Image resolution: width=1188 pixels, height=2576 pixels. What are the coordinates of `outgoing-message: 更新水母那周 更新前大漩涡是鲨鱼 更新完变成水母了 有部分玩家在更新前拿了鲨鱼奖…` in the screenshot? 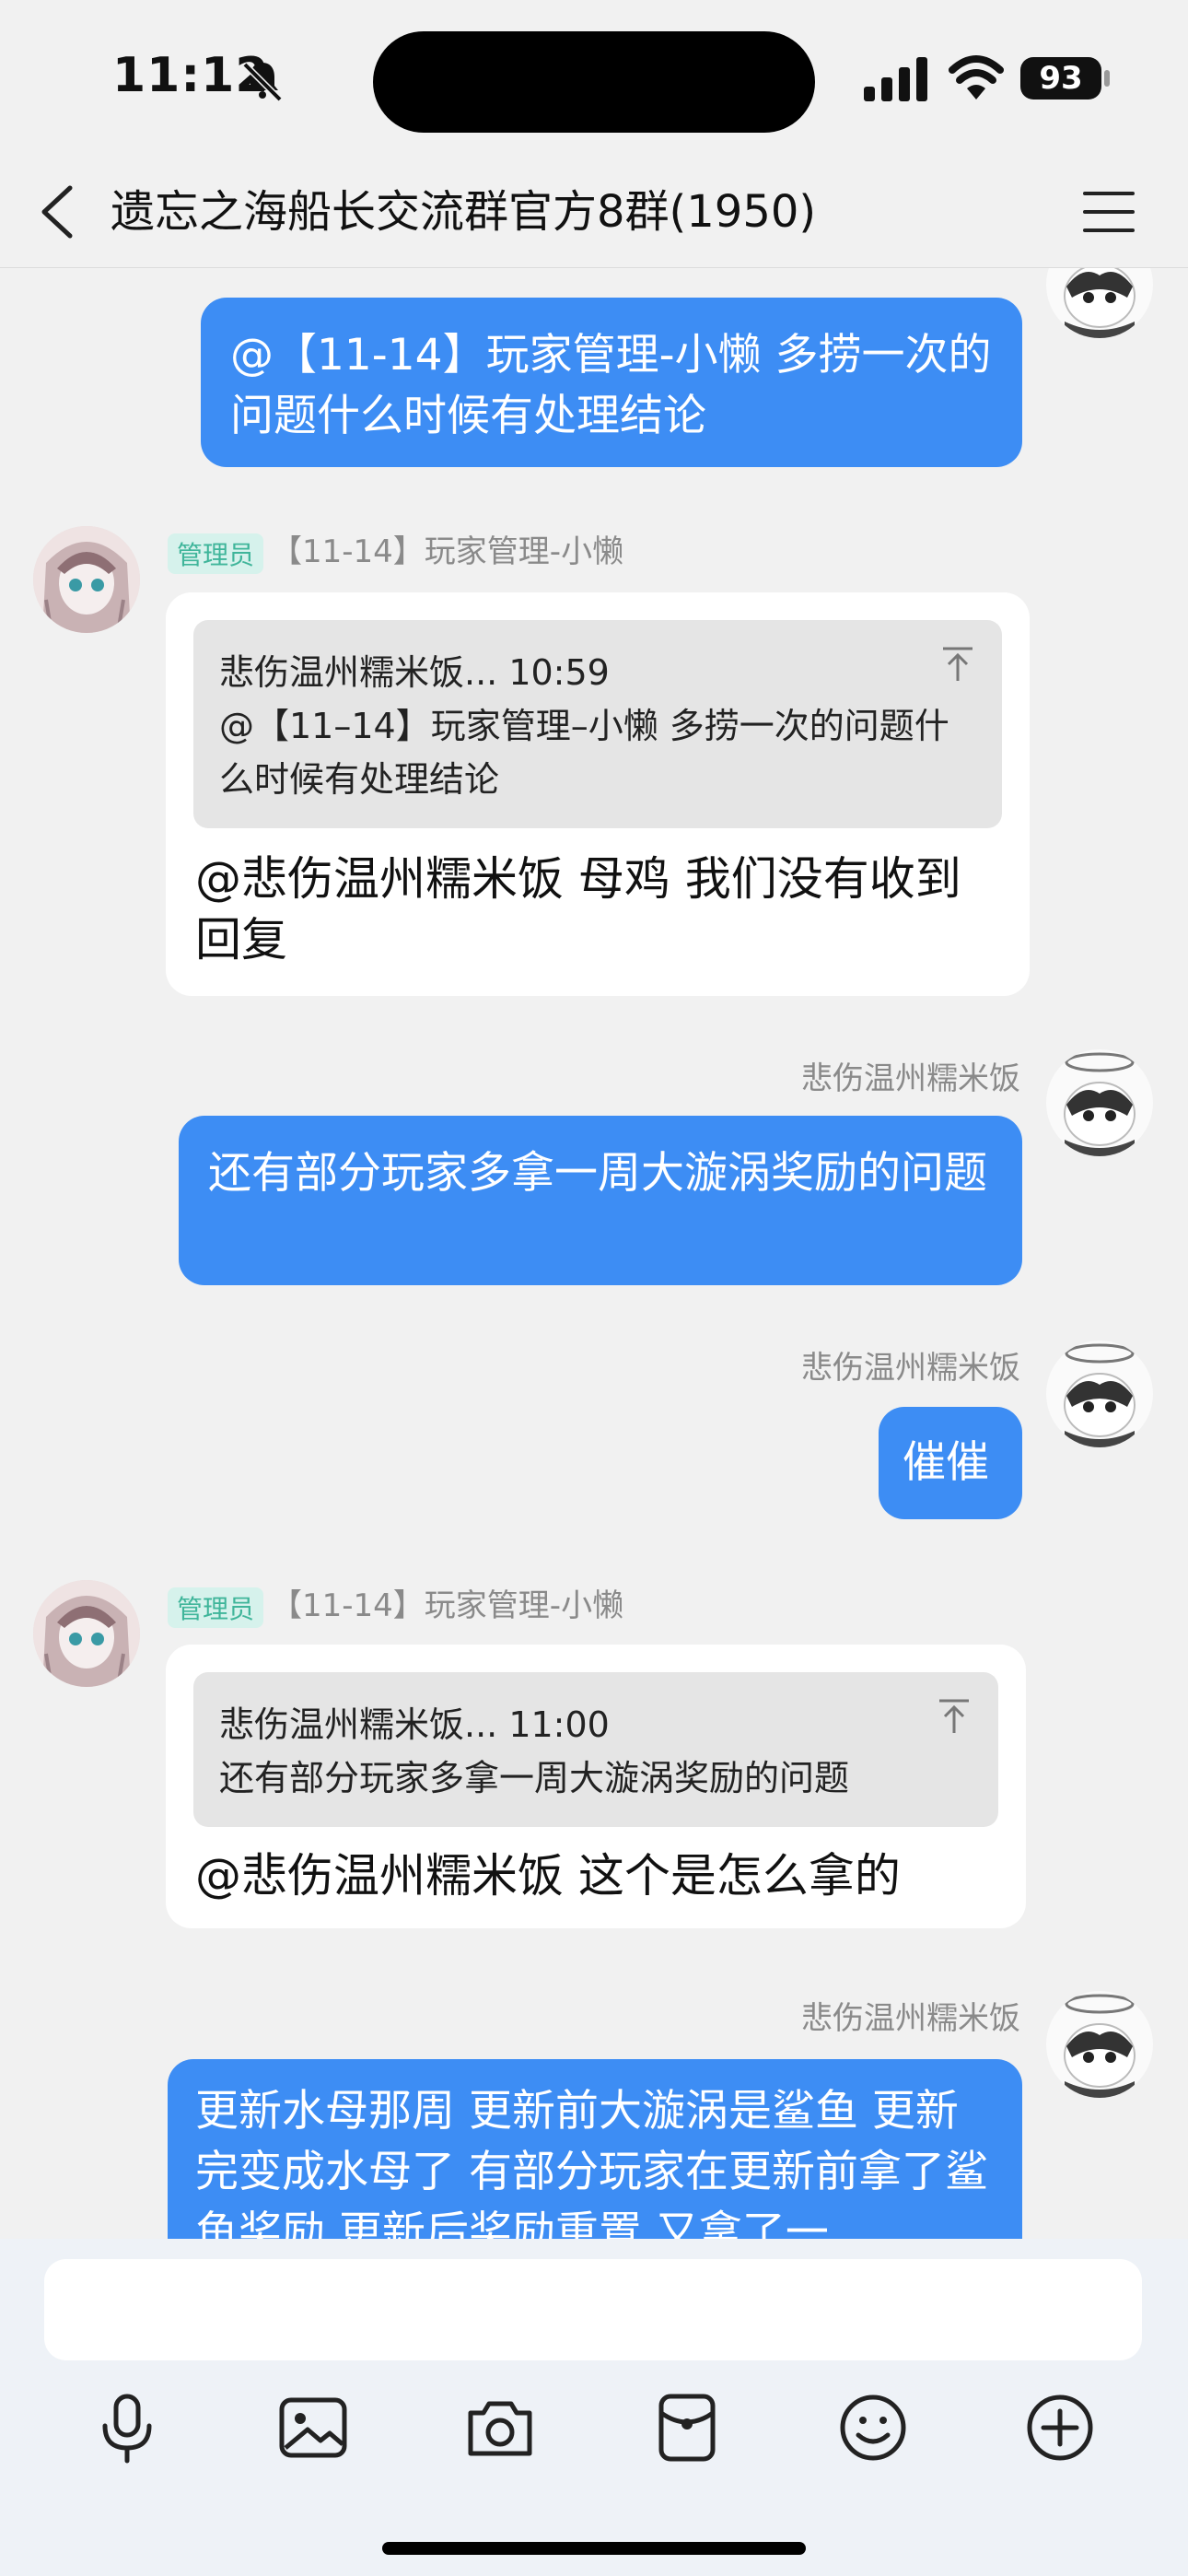 It's located at (595, 2149).